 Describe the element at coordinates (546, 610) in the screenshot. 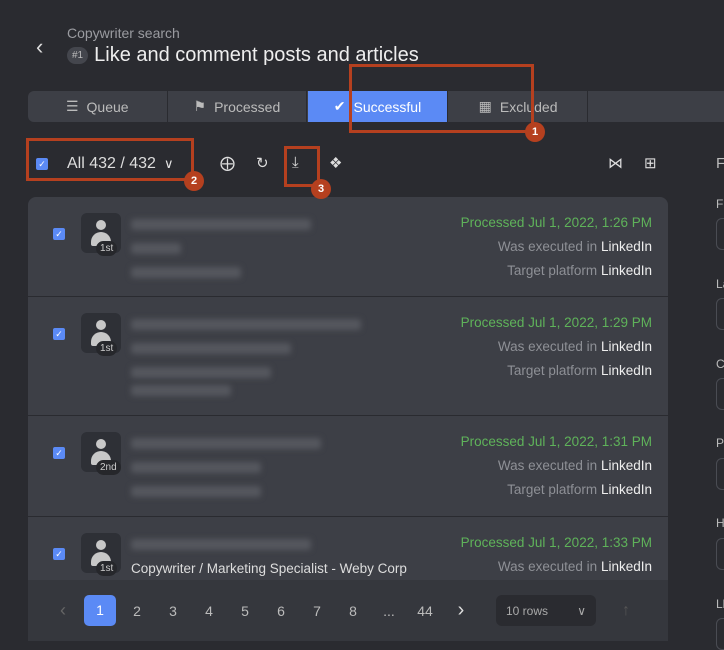

I see `rows-per-page-select: 10 rows ∨` at that location.